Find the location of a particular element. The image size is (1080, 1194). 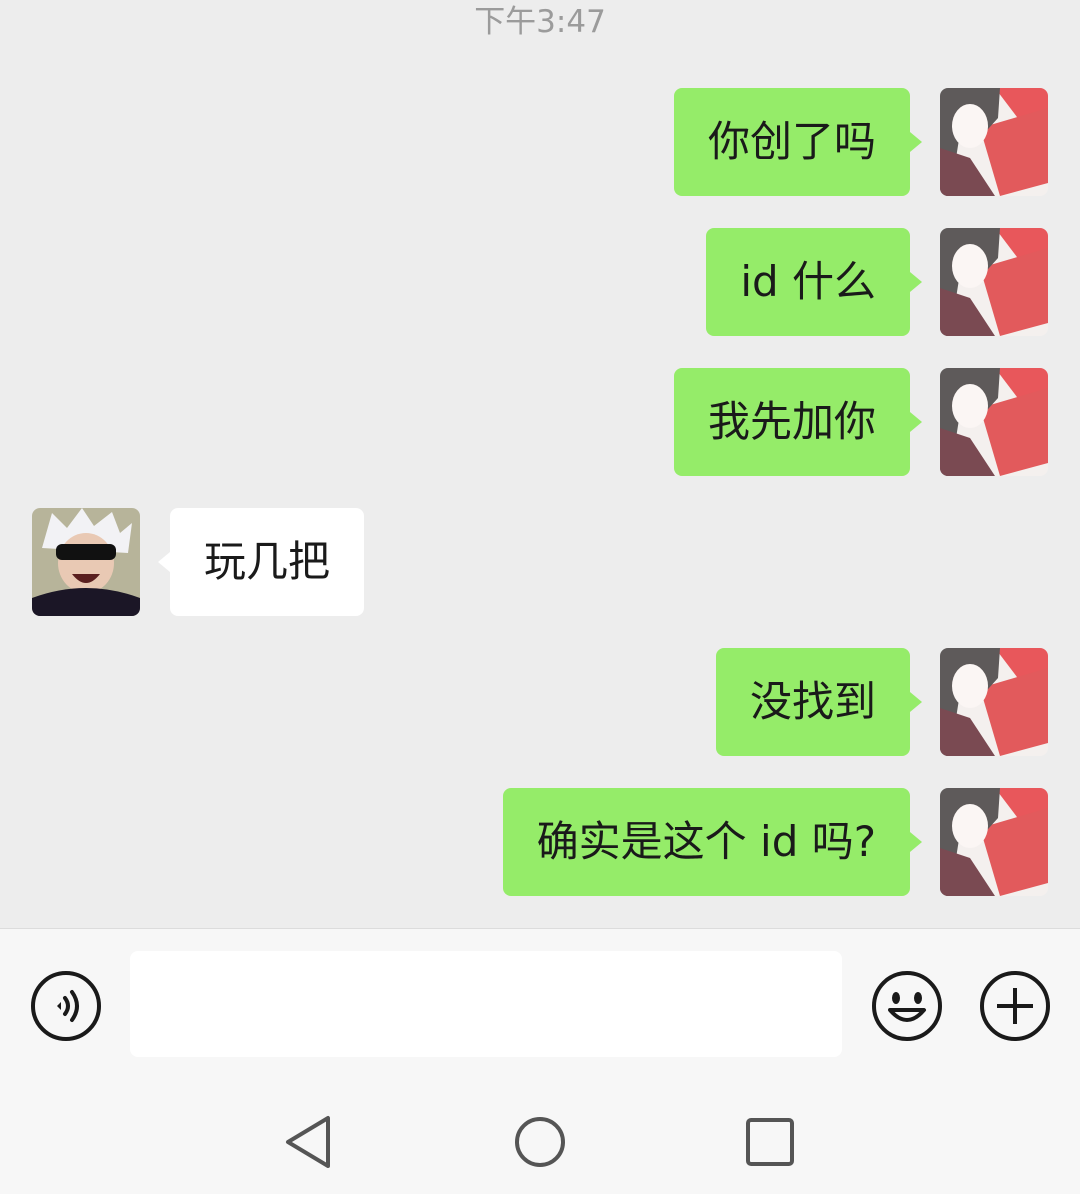

sent-message-bubble: 确实是这个 id 吗? is located at coordinates (712, 842).